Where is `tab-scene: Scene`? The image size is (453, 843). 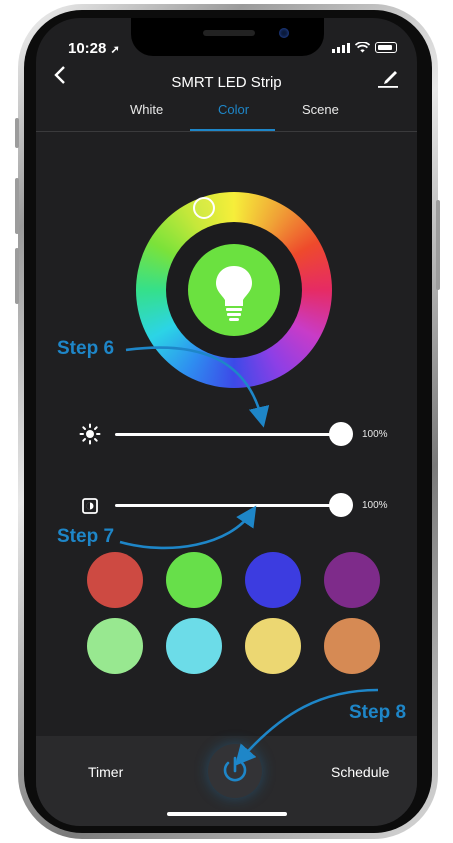 tab-scene: Scene is located at coordinates (320, 109).